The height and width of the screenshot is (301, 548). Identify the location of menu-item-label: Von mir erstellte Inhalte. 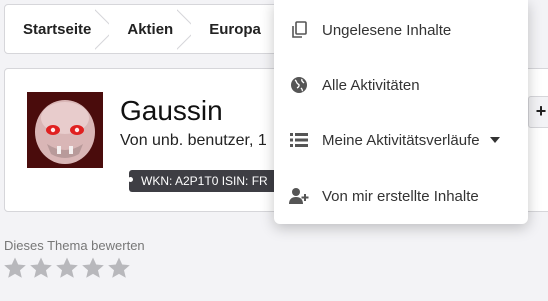
(400, 196).